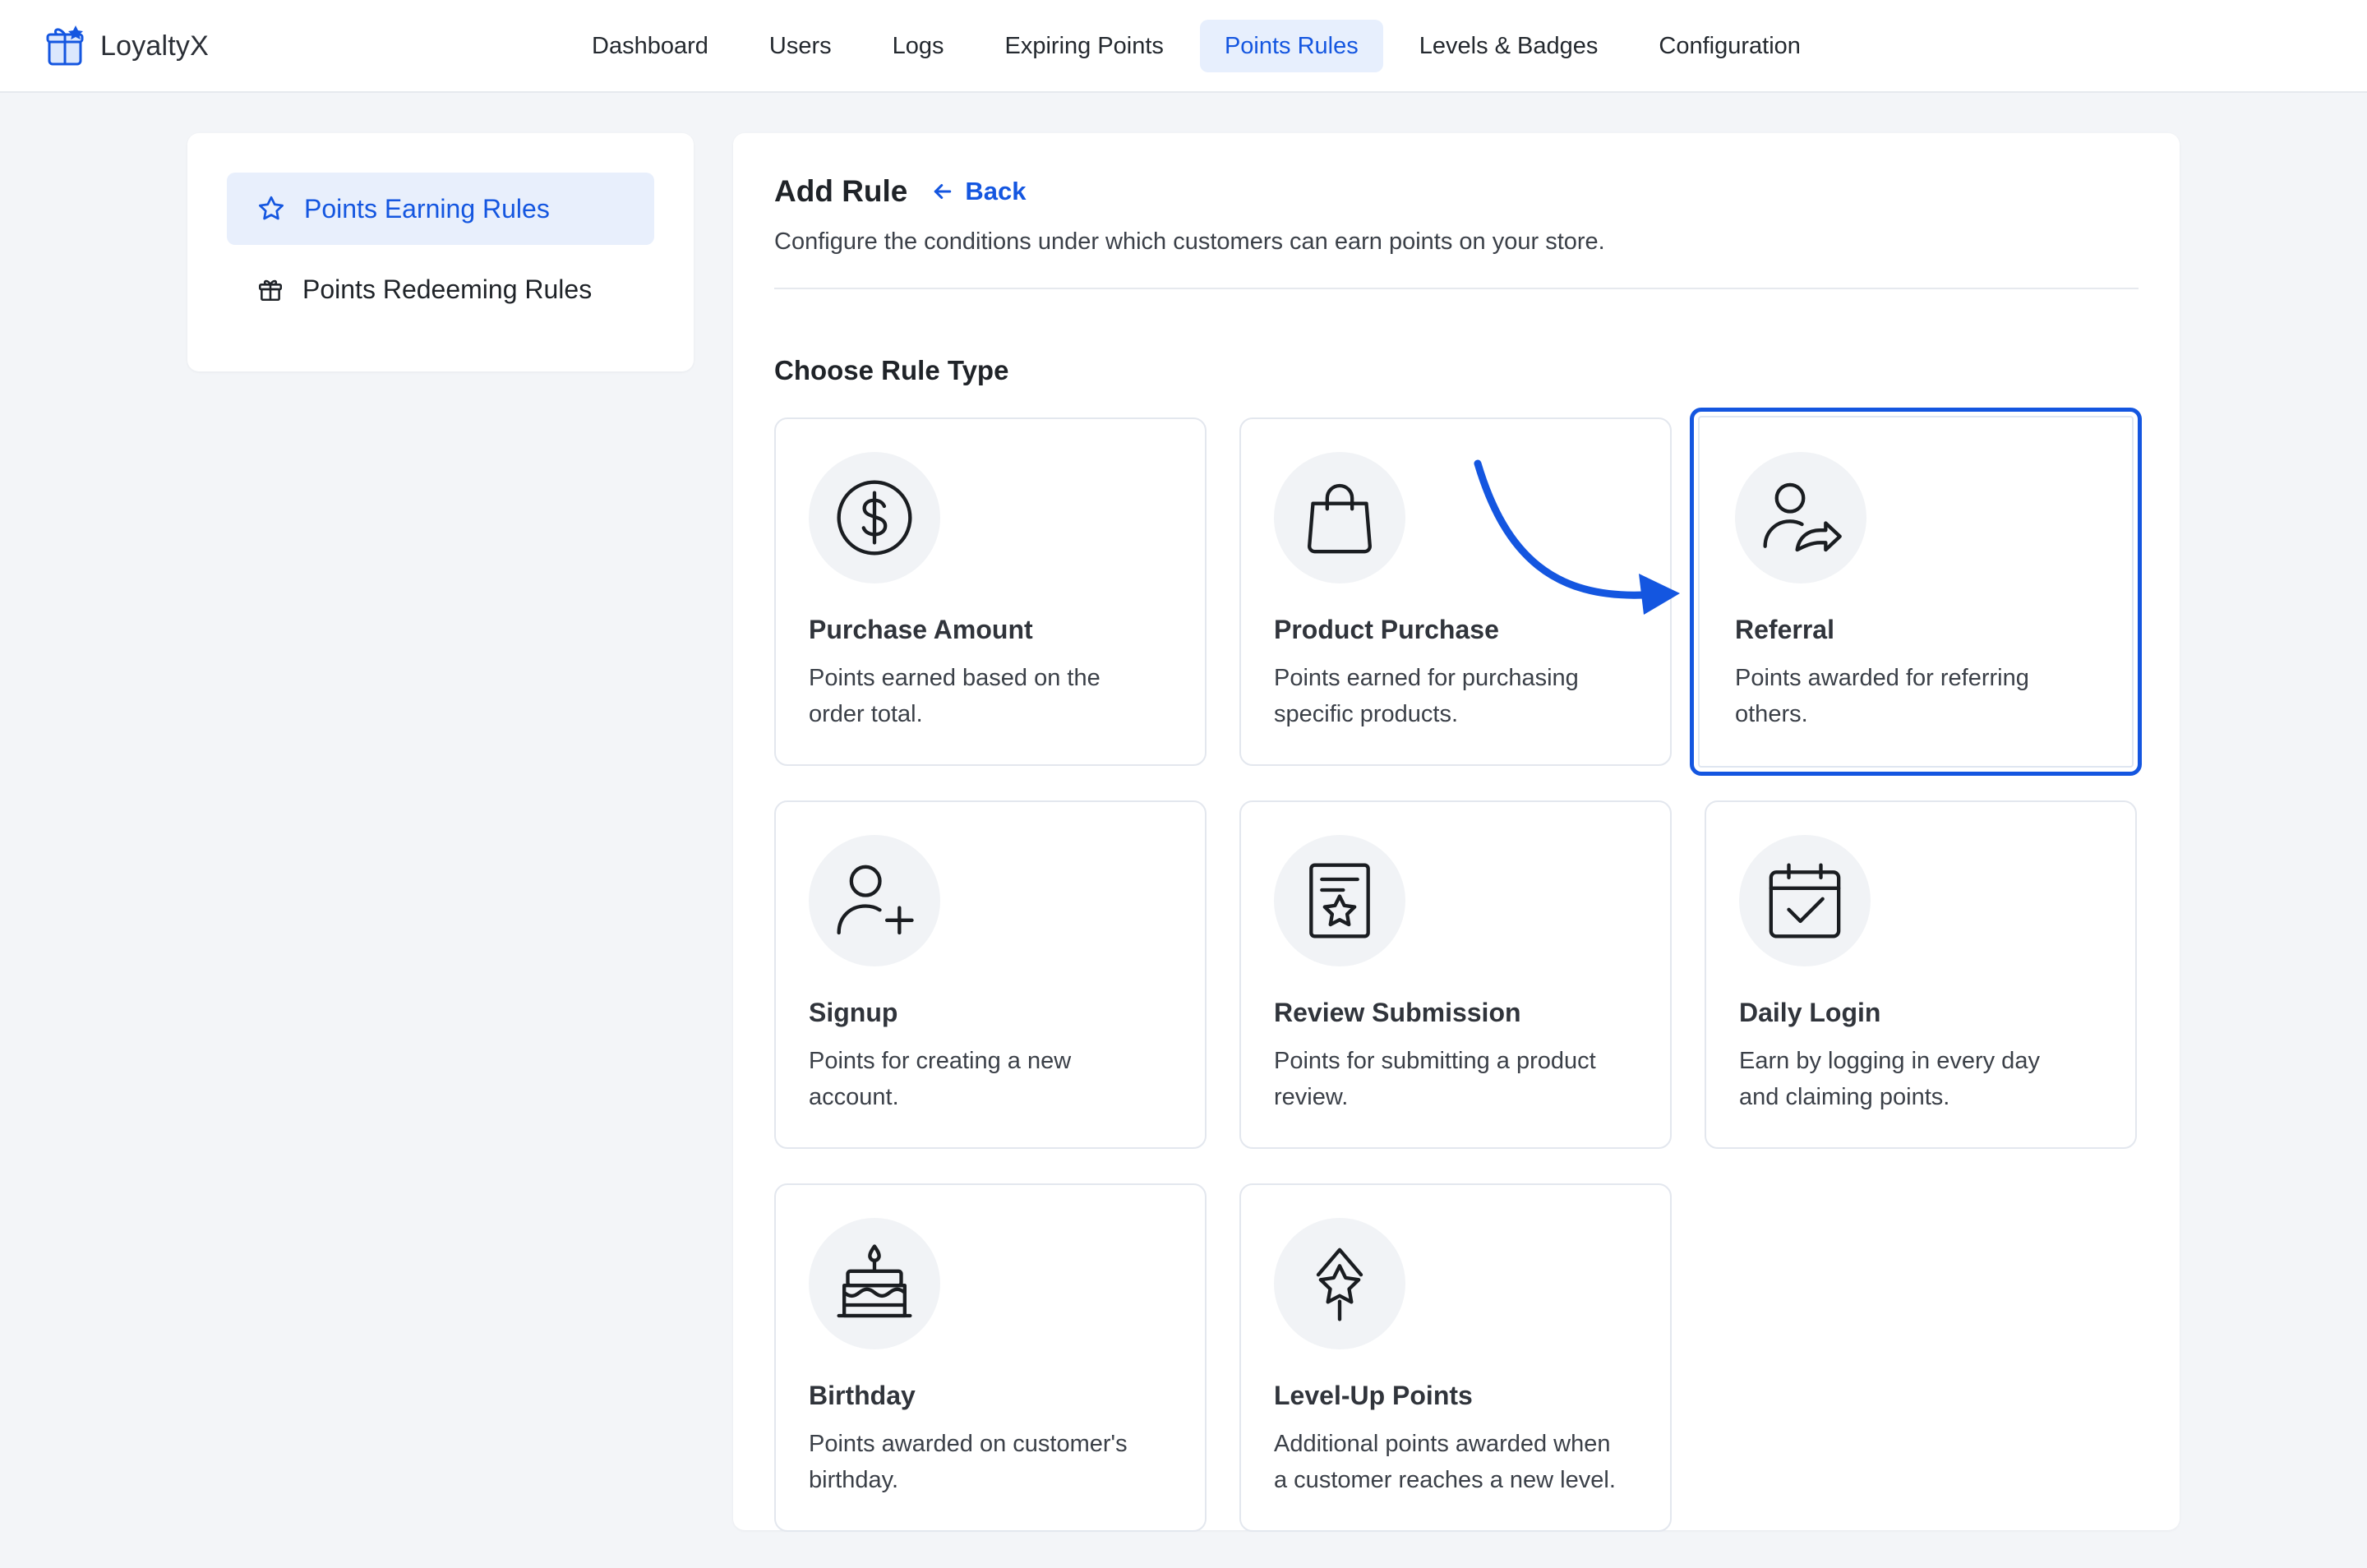  What do you see at coordinates (968, 1462) in the screenshot?
I see `rule-card-description: Points awarded on customer's birthday.` at bounding box center [968, 1462].